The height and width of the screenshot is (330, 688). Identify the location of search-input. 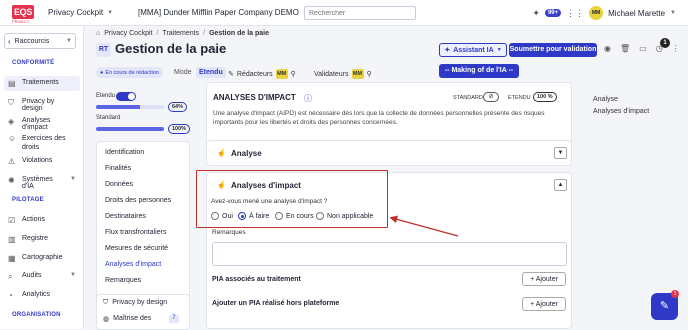
(360, 13).